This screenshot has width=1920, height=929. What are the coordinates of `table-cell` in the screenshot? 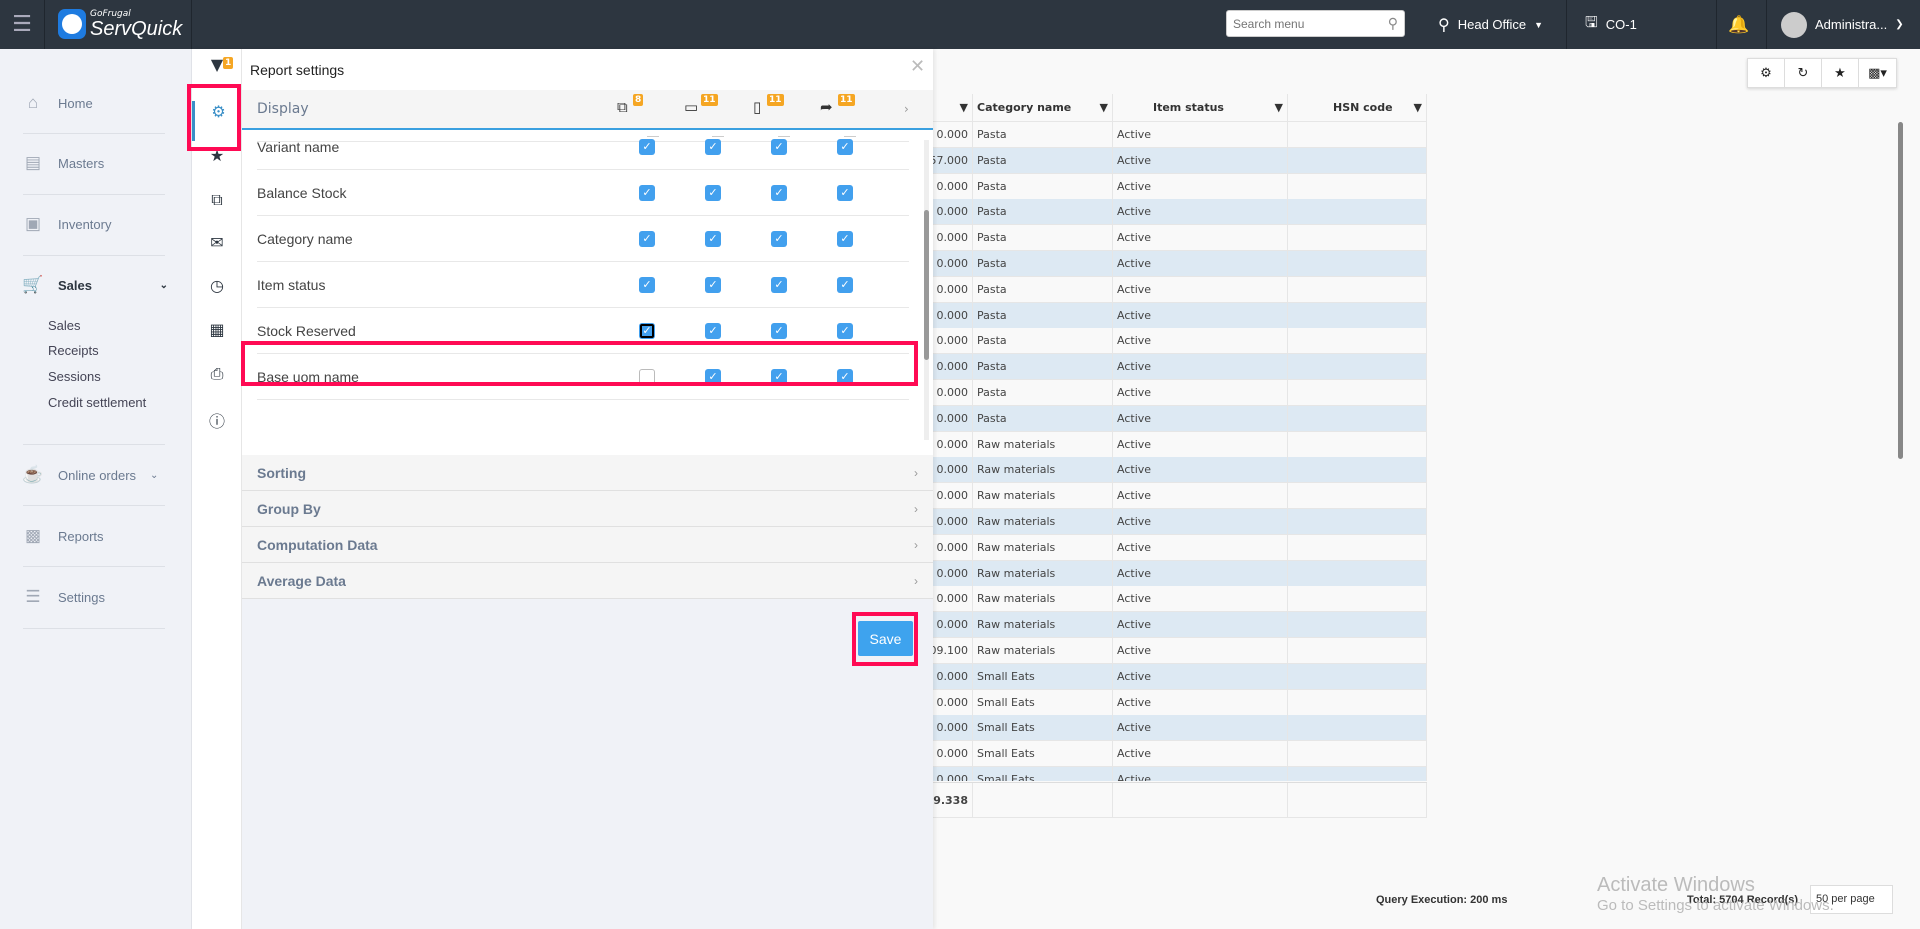 It's located at (1357, 418).